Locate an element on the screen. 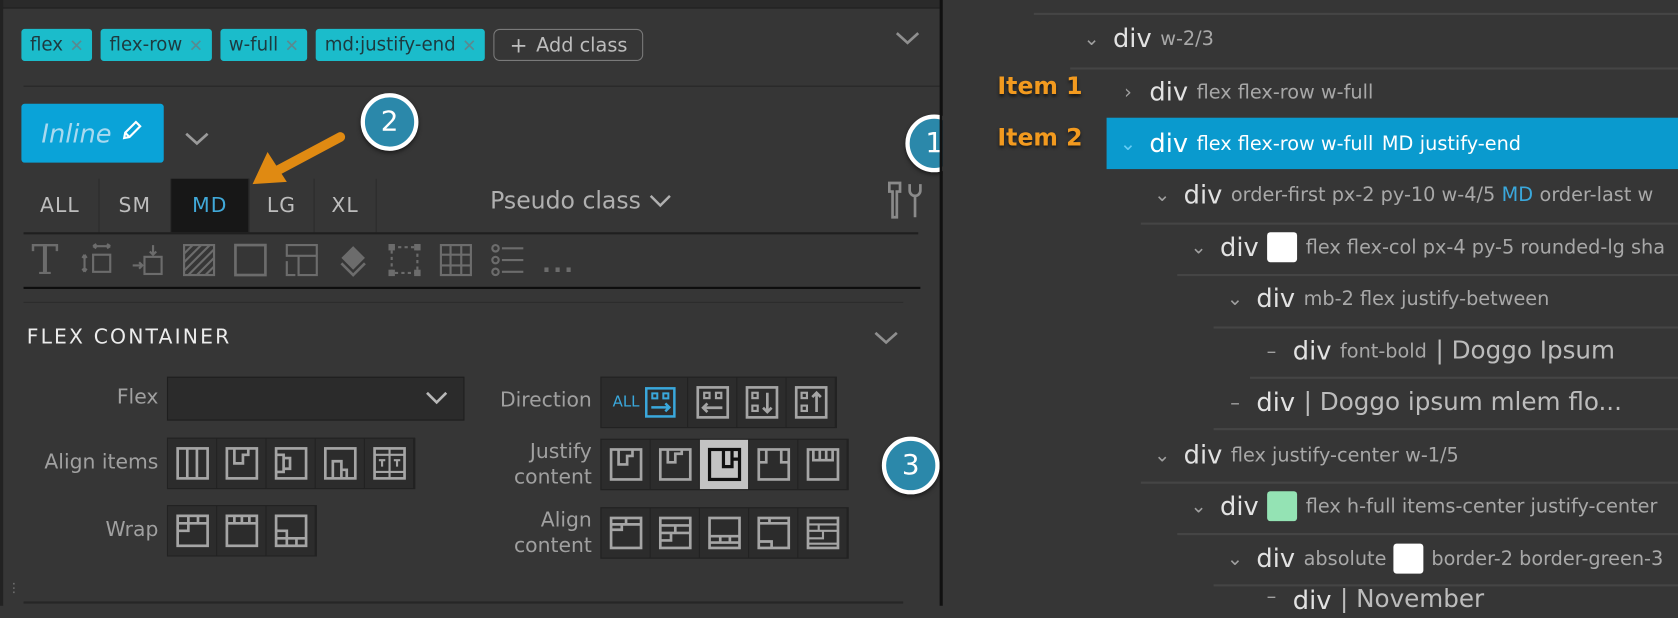  collapse-tags-chevron-icon is located at coordinates (908, 41).